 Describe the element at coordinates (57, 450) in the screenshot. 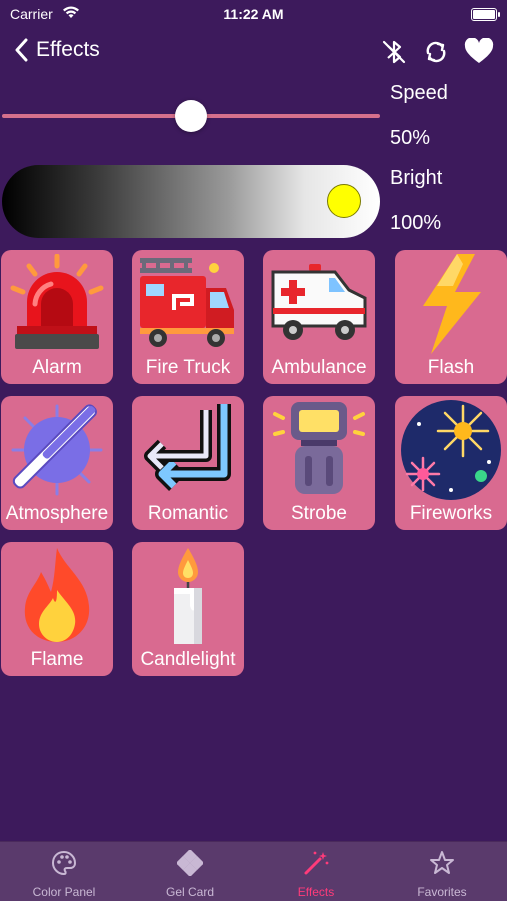

I see `atmosphere-icon` at that location.